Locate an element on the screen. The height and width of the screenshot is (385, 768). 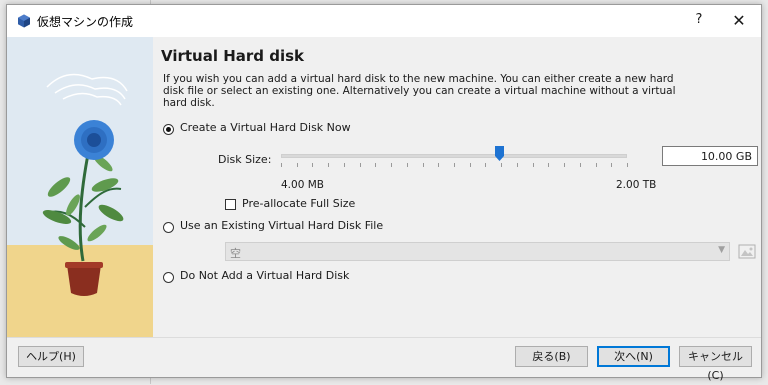
radio-no-disk-label: Do Not Add a Virtual Hard Disk is located at coordinates (264, 275).